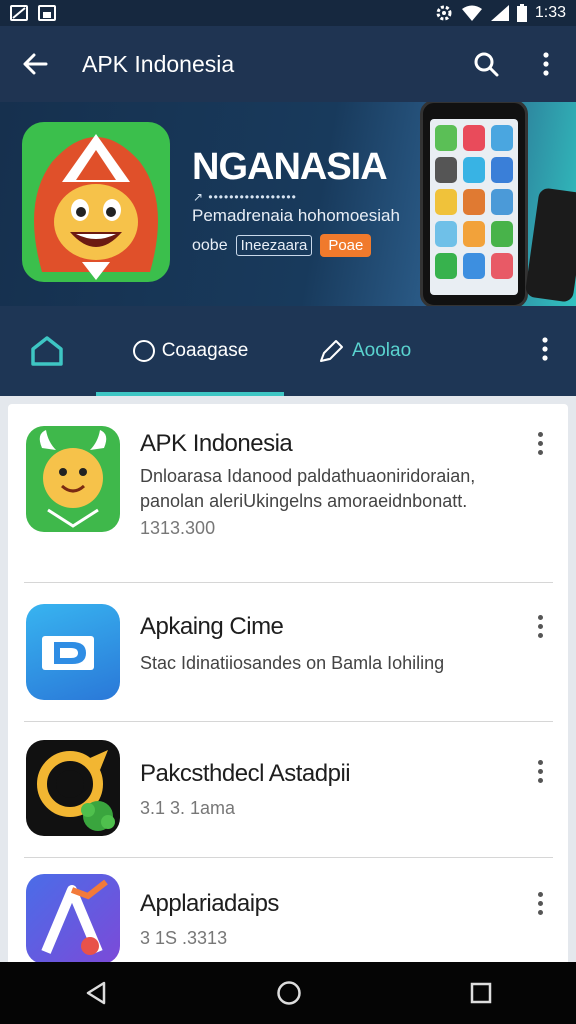 This screenshot has height=1024, width=576. What do you see at coordinates (296, 215) in the screenshot?
I see `banner-subline: Pemadrenaia hohomoesiah` at bounding box center [296, 215].